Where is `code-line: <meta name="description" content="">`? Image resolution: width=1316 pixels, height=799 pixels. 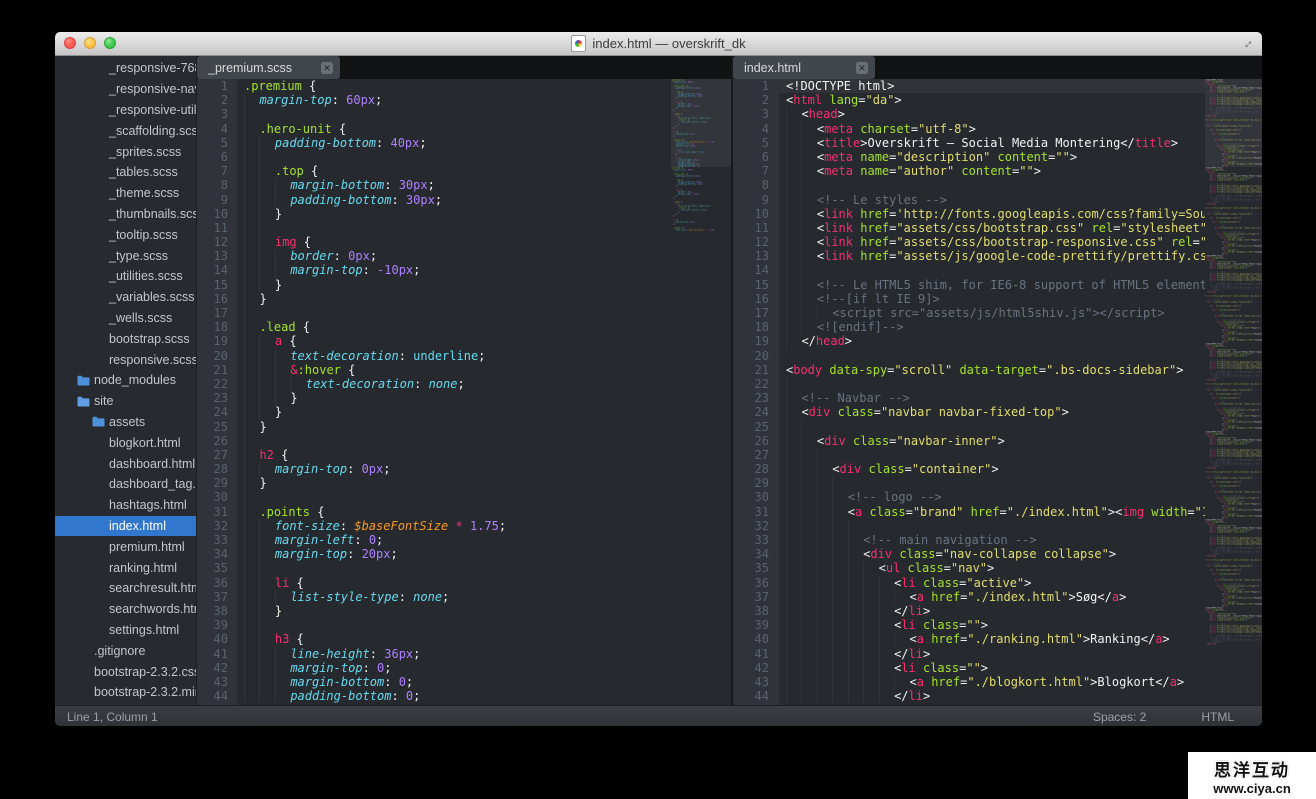 code-line: <meta name="description" content=""> is located at coordinates (995, 157).